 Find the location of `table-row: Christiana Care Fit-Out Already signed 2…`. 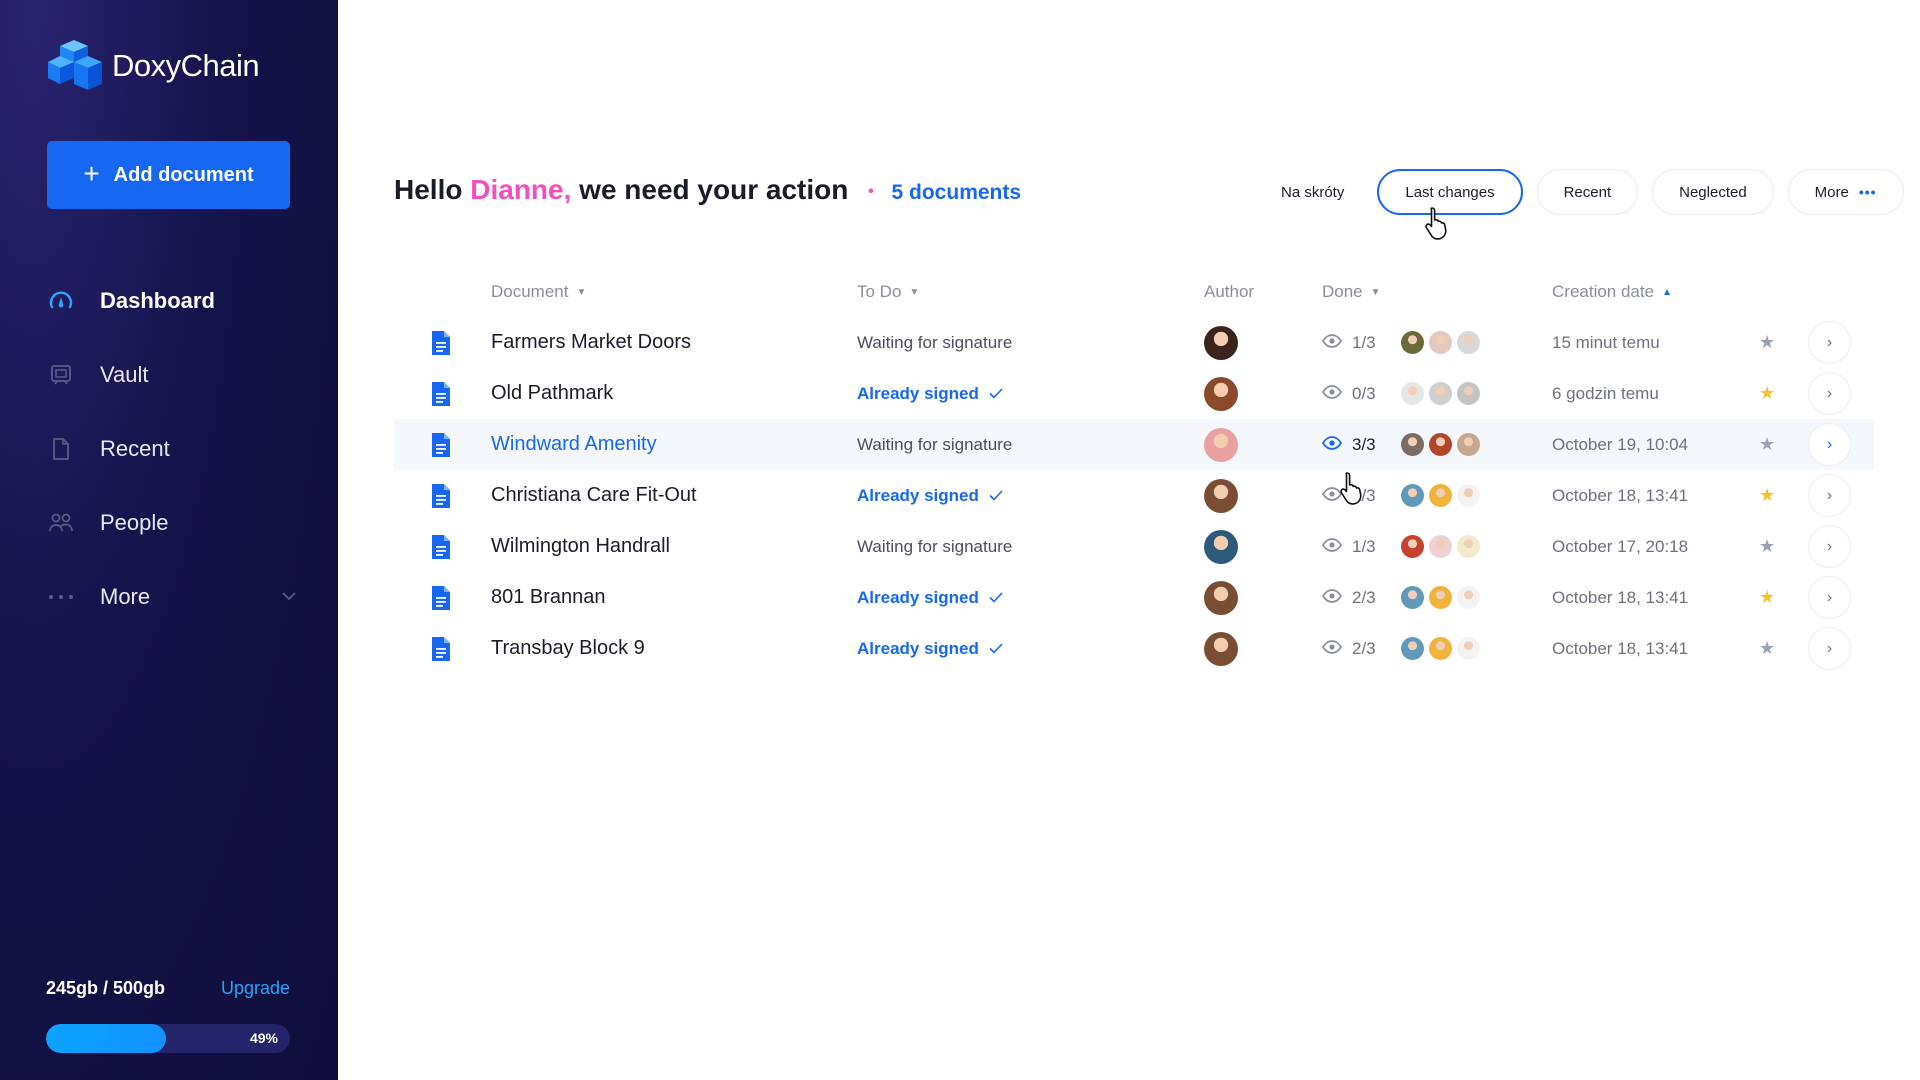

table-row: Christiana Care Fit-Out Already signed 2… is located at coordinates (1134, 495).